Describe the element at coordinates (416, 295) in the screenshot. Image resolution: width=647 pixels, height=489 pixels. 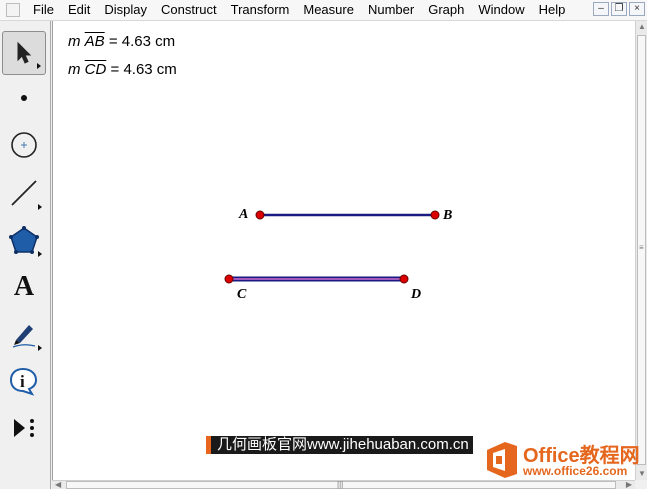
I see `label-d: D` at that location.